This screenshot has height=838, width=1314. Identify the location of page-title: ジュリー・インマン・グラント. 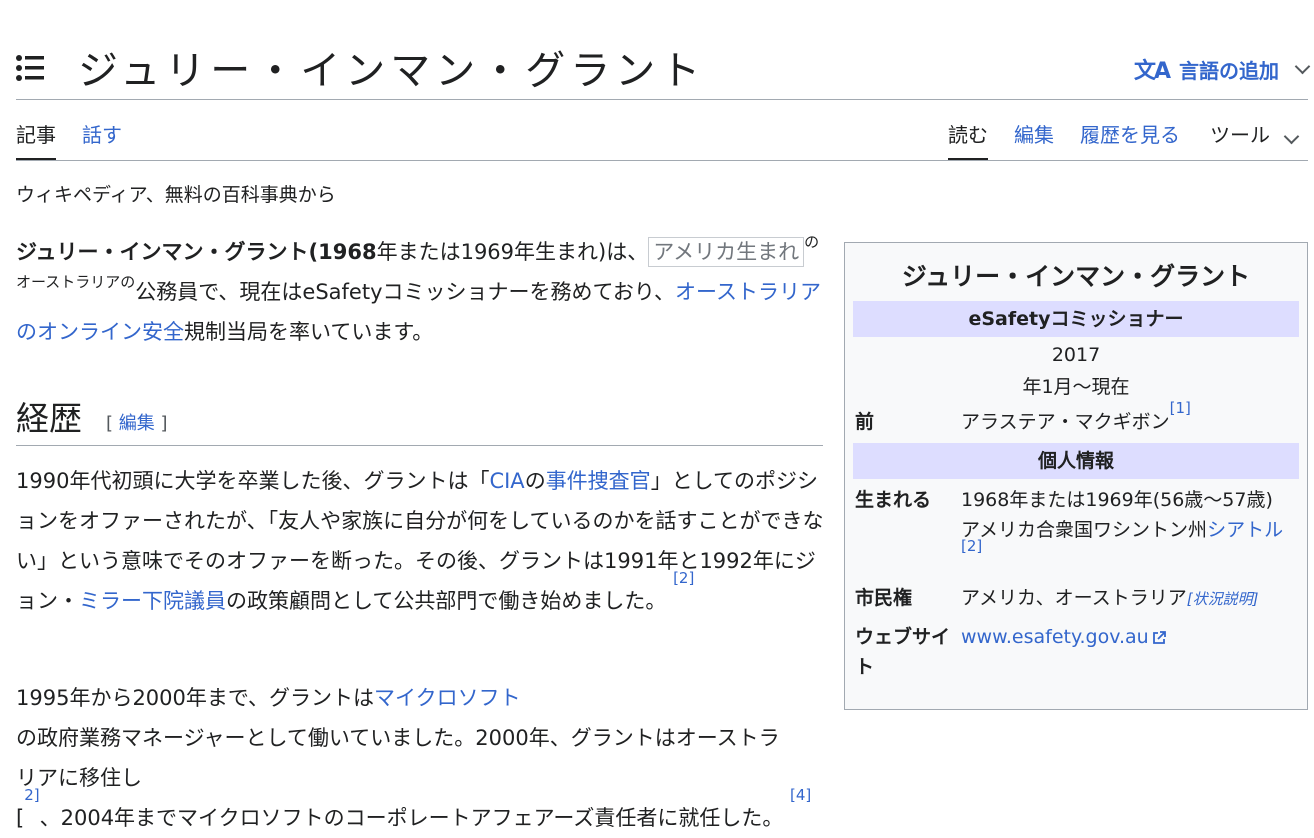
(392, 71).